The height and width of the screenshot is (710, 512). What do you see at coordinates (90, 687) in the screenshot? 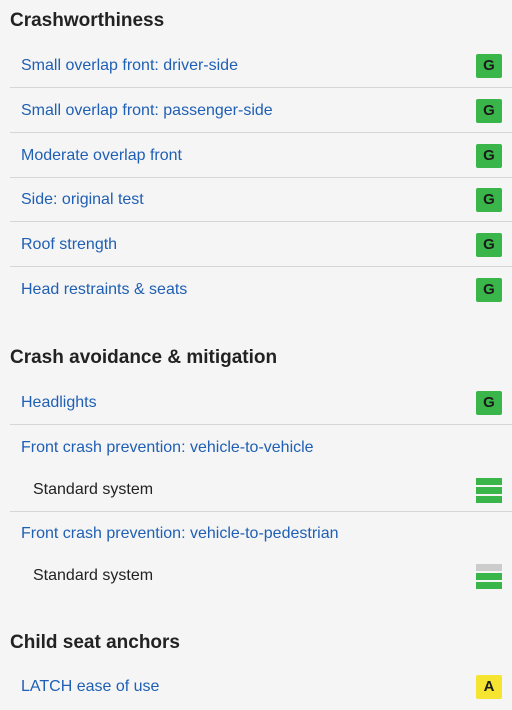
I see `rating-link: LATCH ease of use` at bounding box center [90, 687].